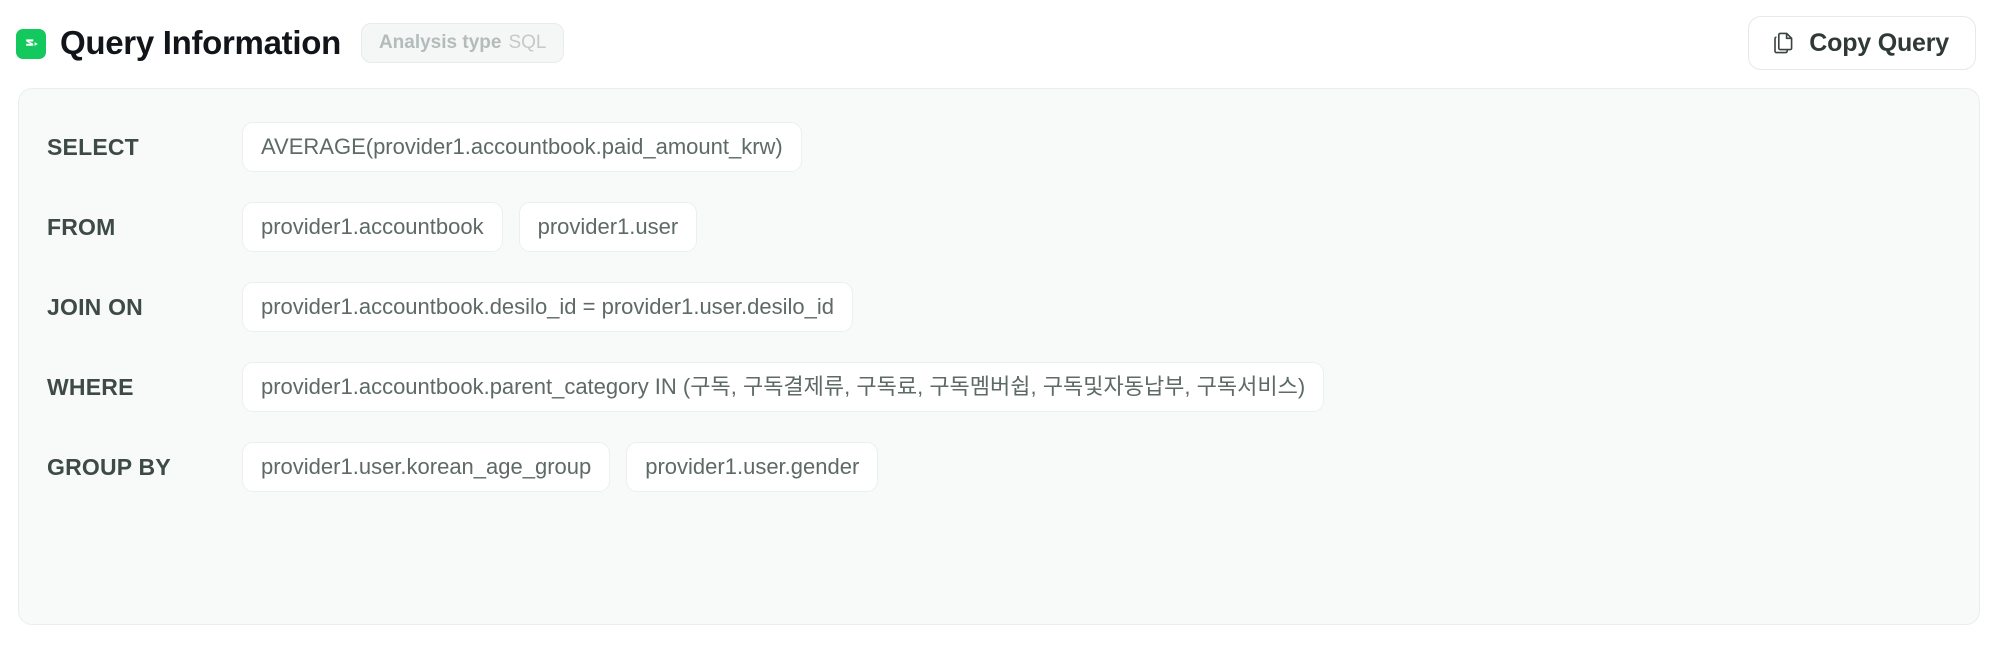  I want to click on clause-value-chips: provider1.accountbook provider1.user, so click(470, 227).